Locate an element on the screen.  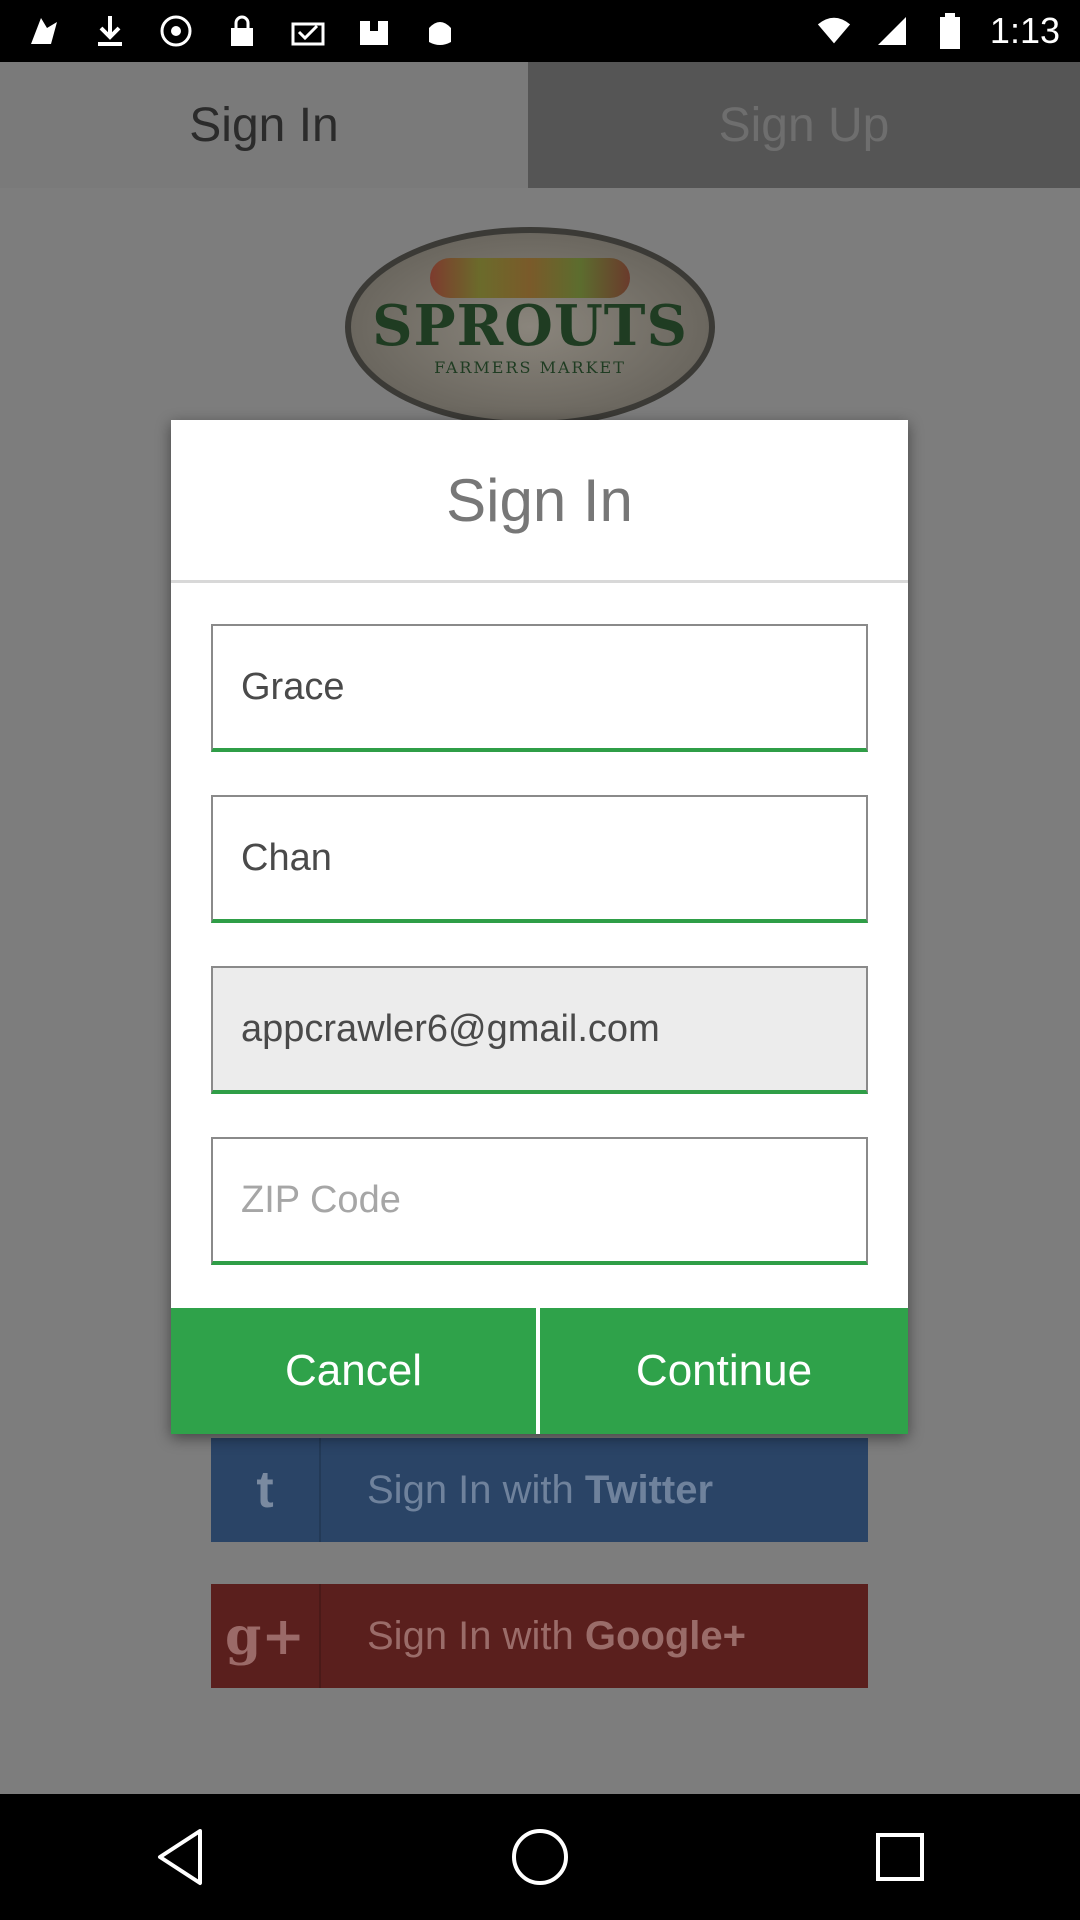
google-plus-icon: g+ is located at coordinates (265, 1636).